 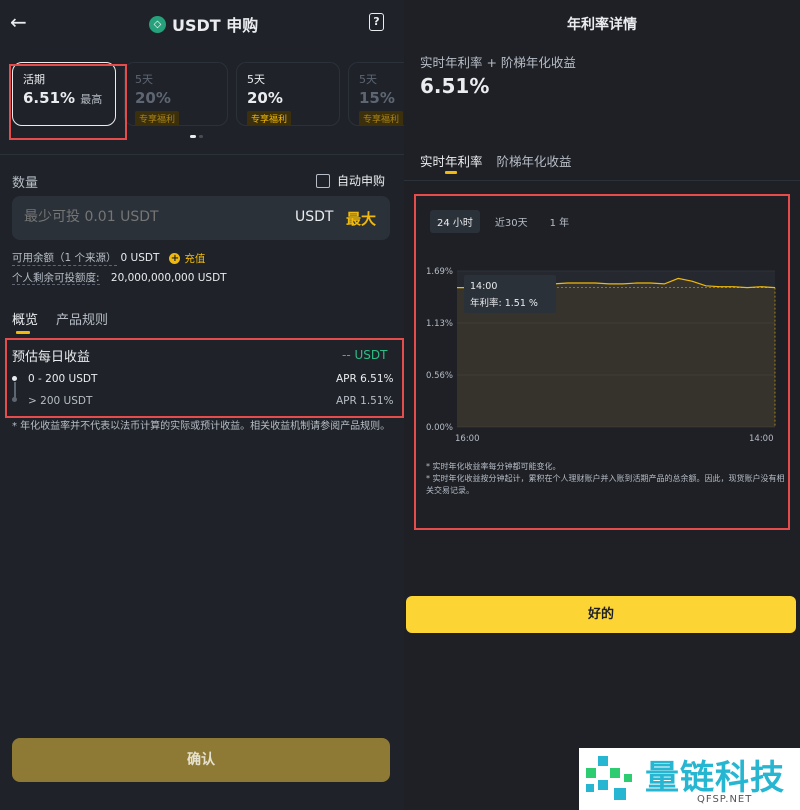 What do you see at coordinates (439, 376) in the screenshot?
I see `y-tick-label: 0.56%` at bounding box center [439, 376].